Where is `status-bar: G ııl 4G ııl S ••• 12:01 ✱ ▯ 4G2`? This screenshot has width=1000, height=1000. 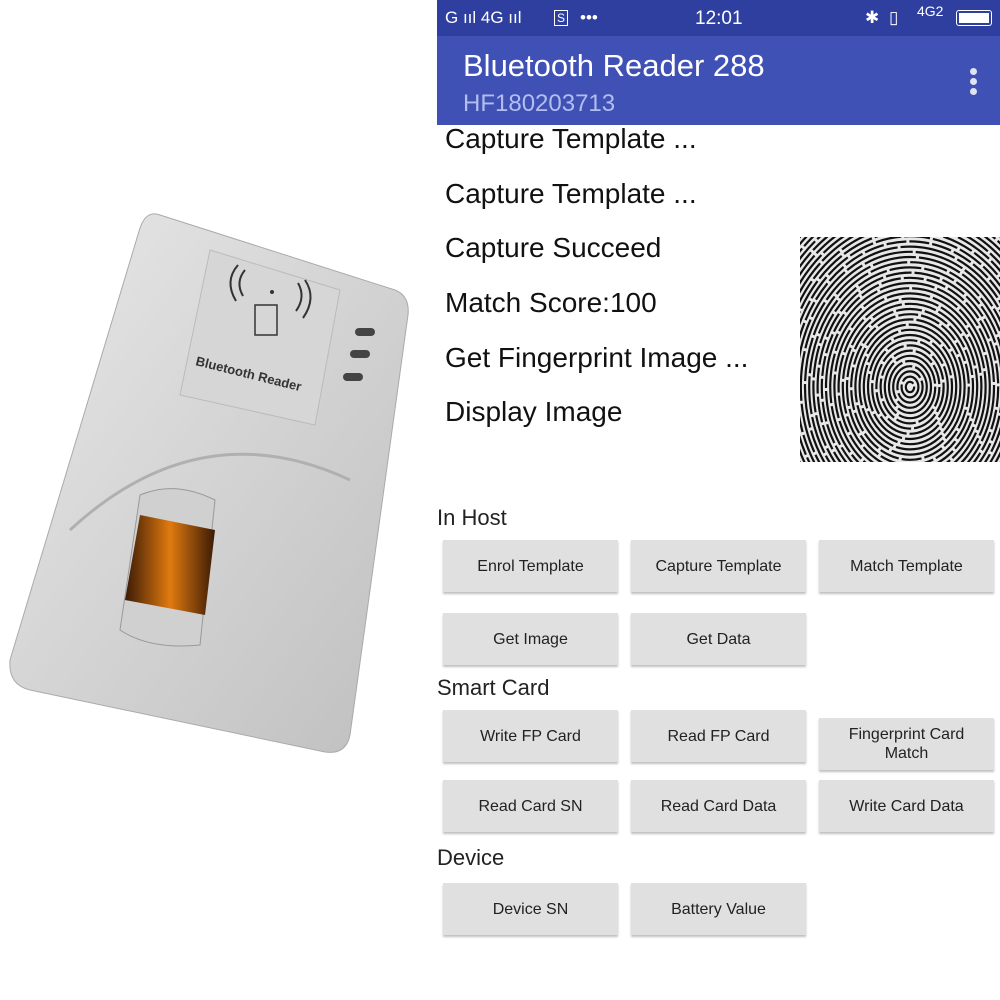 status-bar: G ııl 4G ııl S ••• 12:01 ✱ ▯ 4G2 is located at coordinates (718, 18).